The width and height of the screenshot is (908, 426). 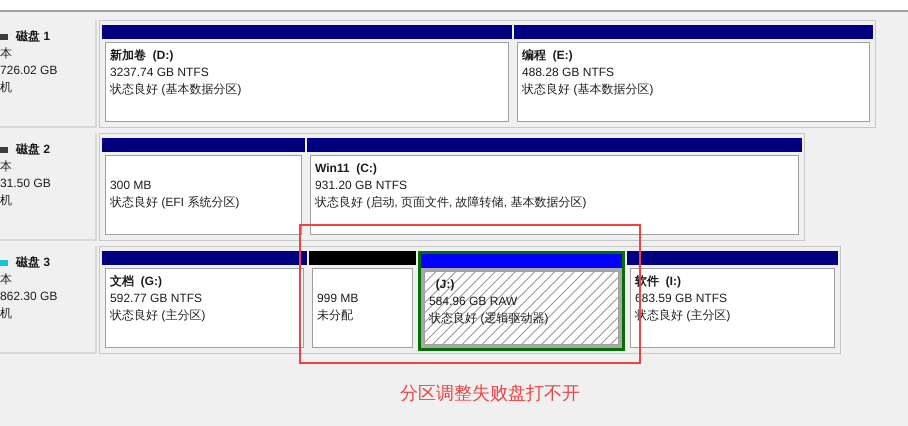 I want to click on volume-label: 文档 (G:), so click(x=136, y=281).